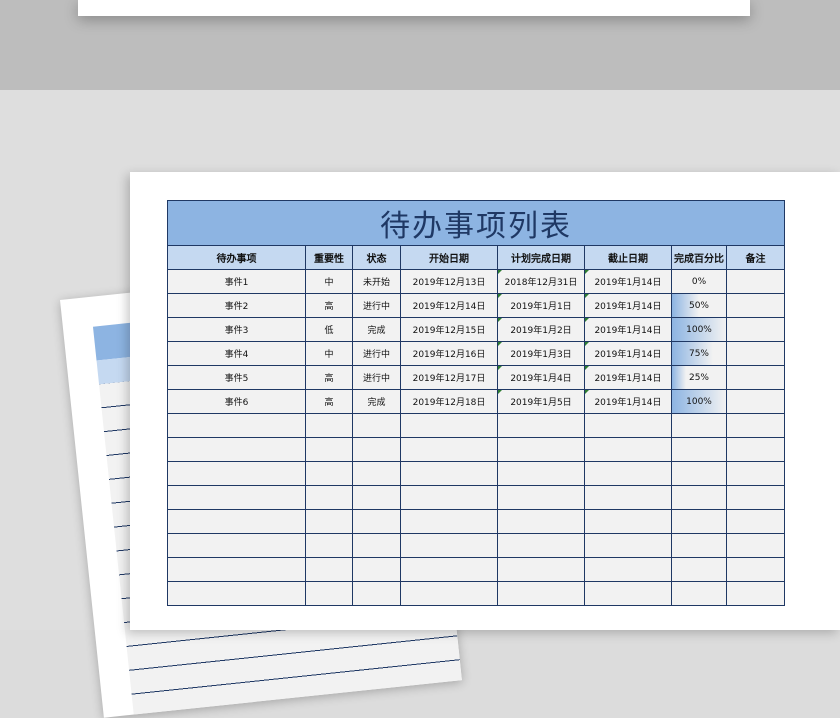 The height and width of the screenshot is (718, 840). Describe the element at coordinates (449, 377) in the screenshot. I see `cell-start-date: 2019年12月17日` at that location.